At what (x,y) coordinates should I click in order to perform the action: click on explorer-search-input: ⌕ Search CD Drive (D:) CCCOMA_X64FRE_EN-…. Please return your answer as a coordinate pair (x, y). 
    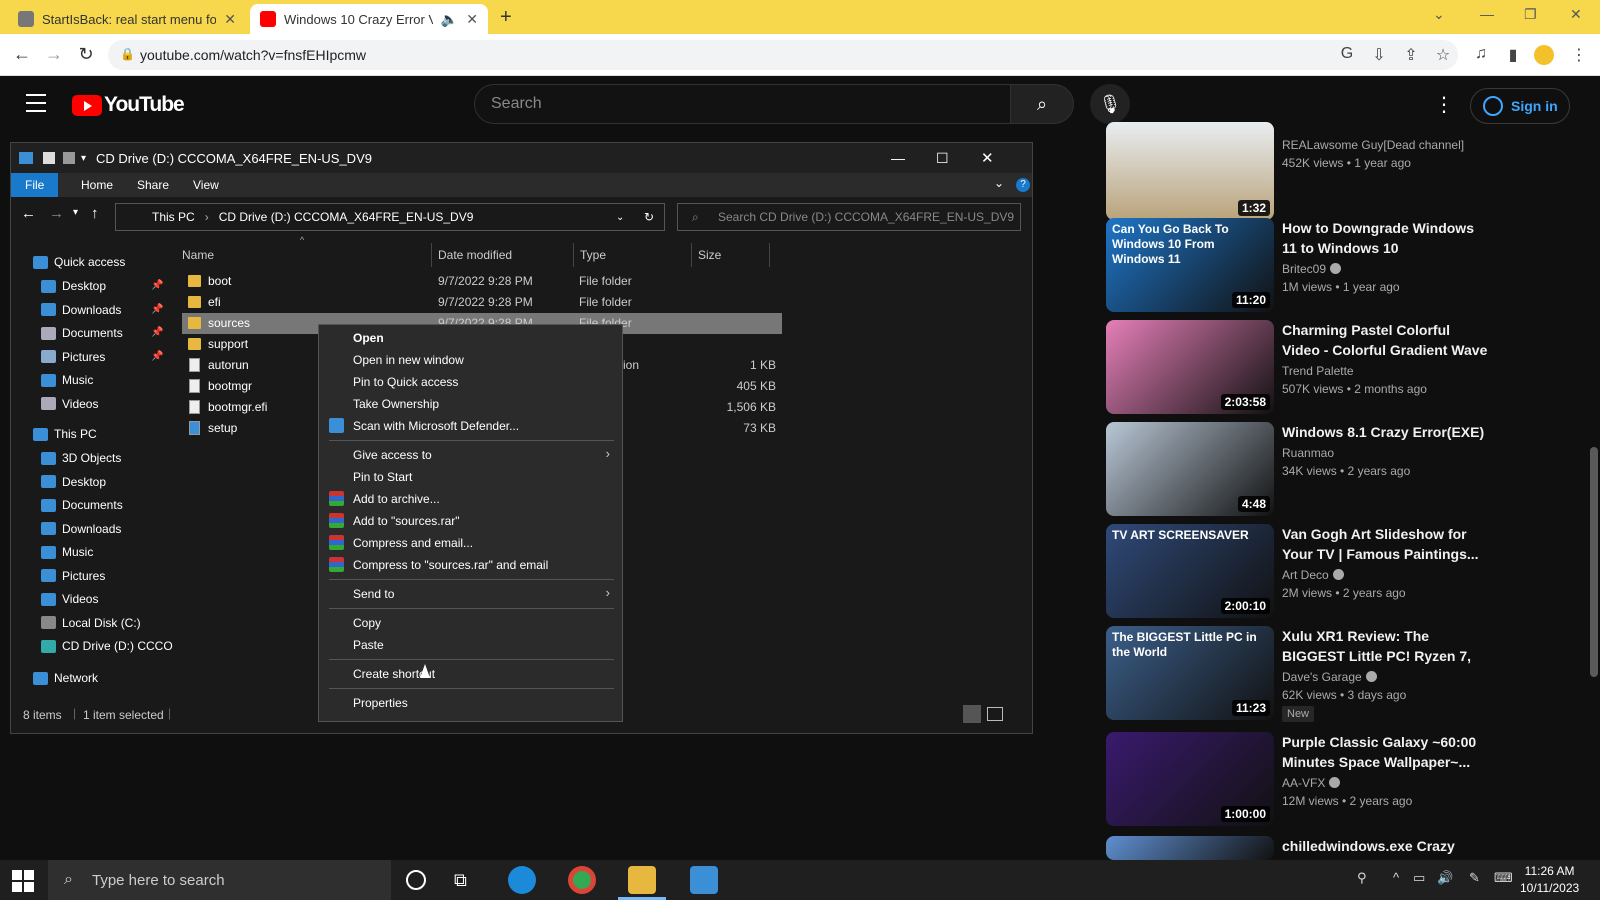
    Looking at the image, I should click on (849, 217).